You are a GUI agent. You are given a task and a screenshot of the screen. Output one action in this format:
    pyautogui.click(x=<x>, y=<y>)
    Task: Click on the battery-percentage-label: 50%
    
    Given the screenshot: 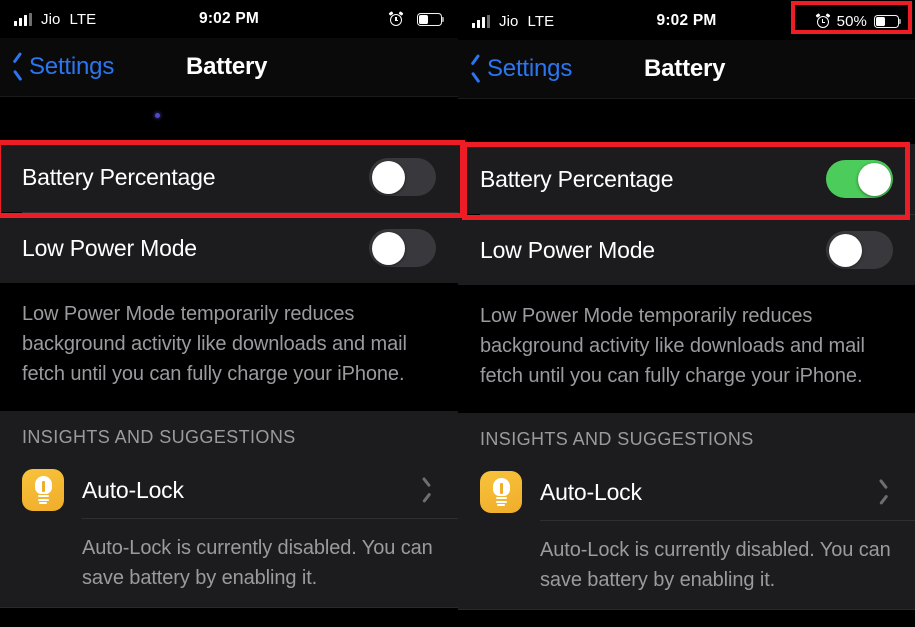 What is the action you would take?
    pyautogui.click(x=851, y=21)
    